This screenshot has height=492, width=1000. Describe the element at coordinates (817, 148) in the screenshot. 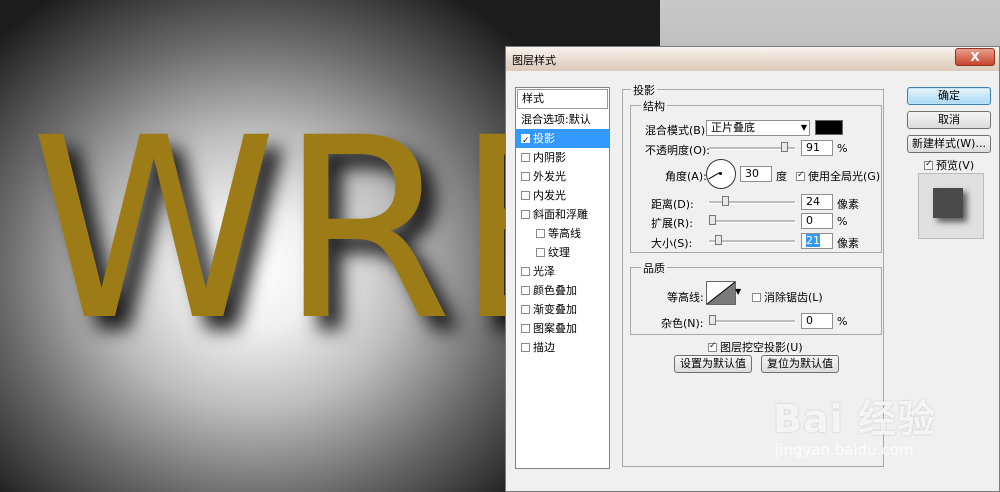

I see `opacity-input: 91` at that location.